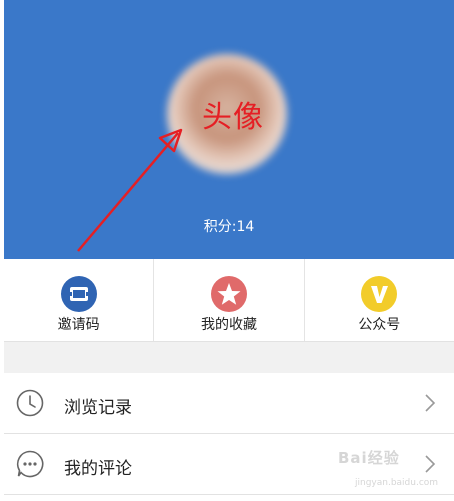 Image resolution: width=454 pixels, height=501 pixels. What do you see at coordinates (30, 403) in the screenshot?
I see `clock-icon` at bounding box center [30, 403].